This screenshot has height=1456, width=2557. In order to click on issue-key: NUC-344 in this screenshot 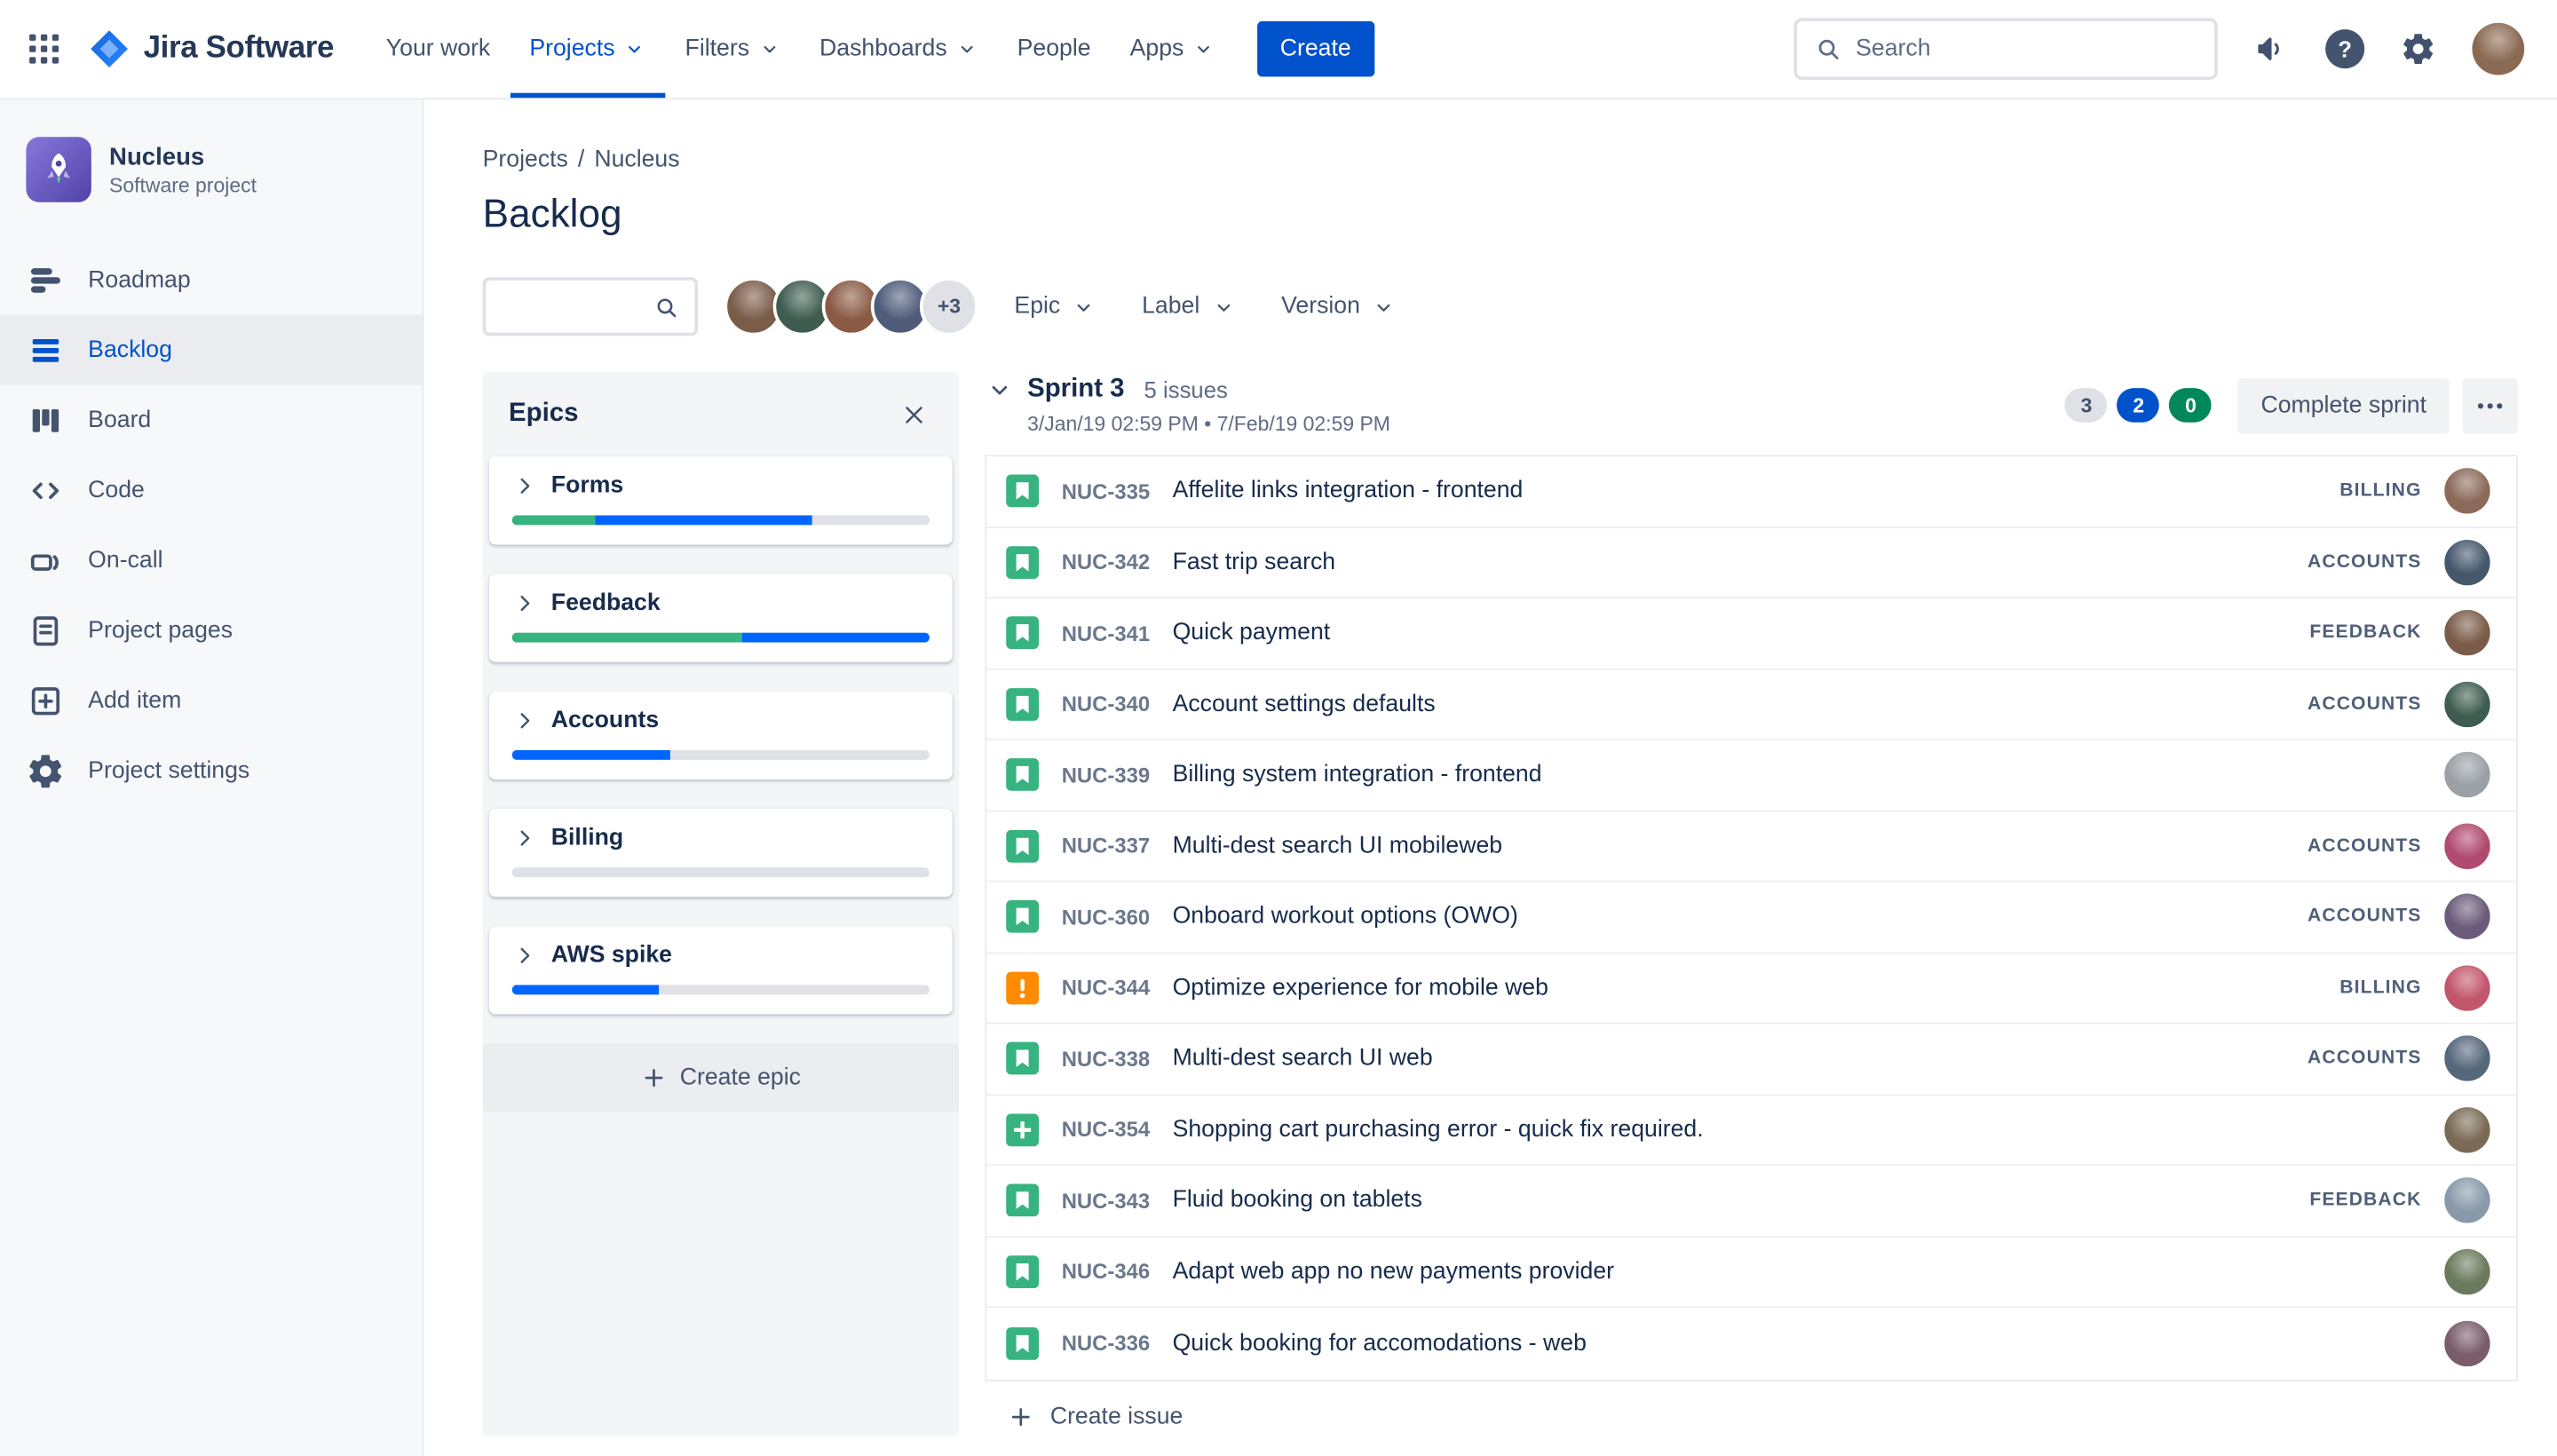, I will do `click(1106, 988)`.